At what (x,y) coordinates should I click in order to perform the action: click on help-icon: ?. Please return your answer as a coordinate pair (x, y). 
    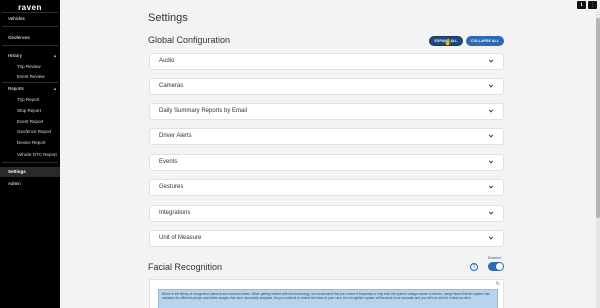
    Looking at the image, I should click on (474, 267).